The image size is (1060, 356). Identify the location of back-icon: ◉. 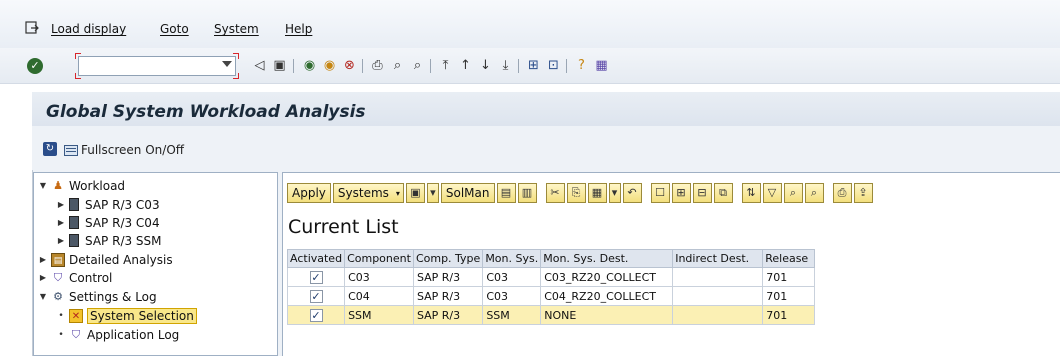
(309, 65).